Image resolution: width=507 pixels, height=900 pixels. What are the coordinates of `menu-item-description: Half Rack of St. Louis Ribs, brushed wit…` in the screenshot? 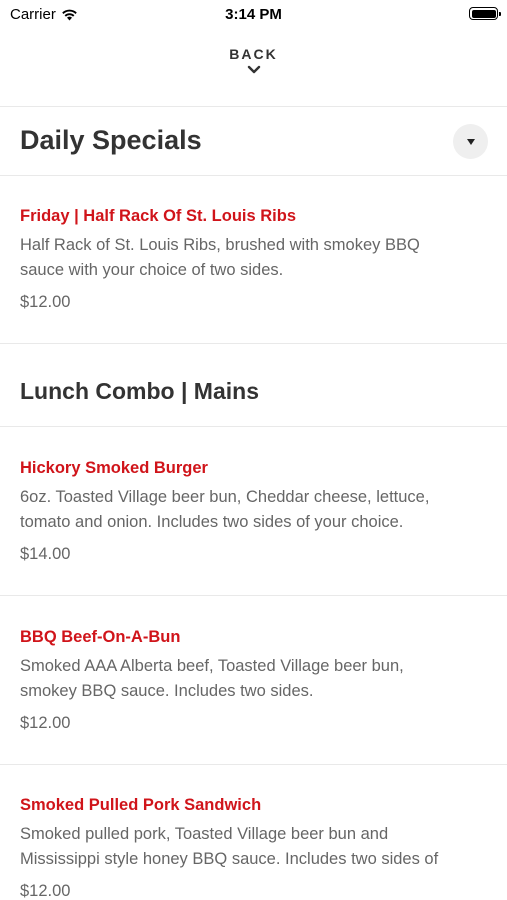 It's located at (255, 258).